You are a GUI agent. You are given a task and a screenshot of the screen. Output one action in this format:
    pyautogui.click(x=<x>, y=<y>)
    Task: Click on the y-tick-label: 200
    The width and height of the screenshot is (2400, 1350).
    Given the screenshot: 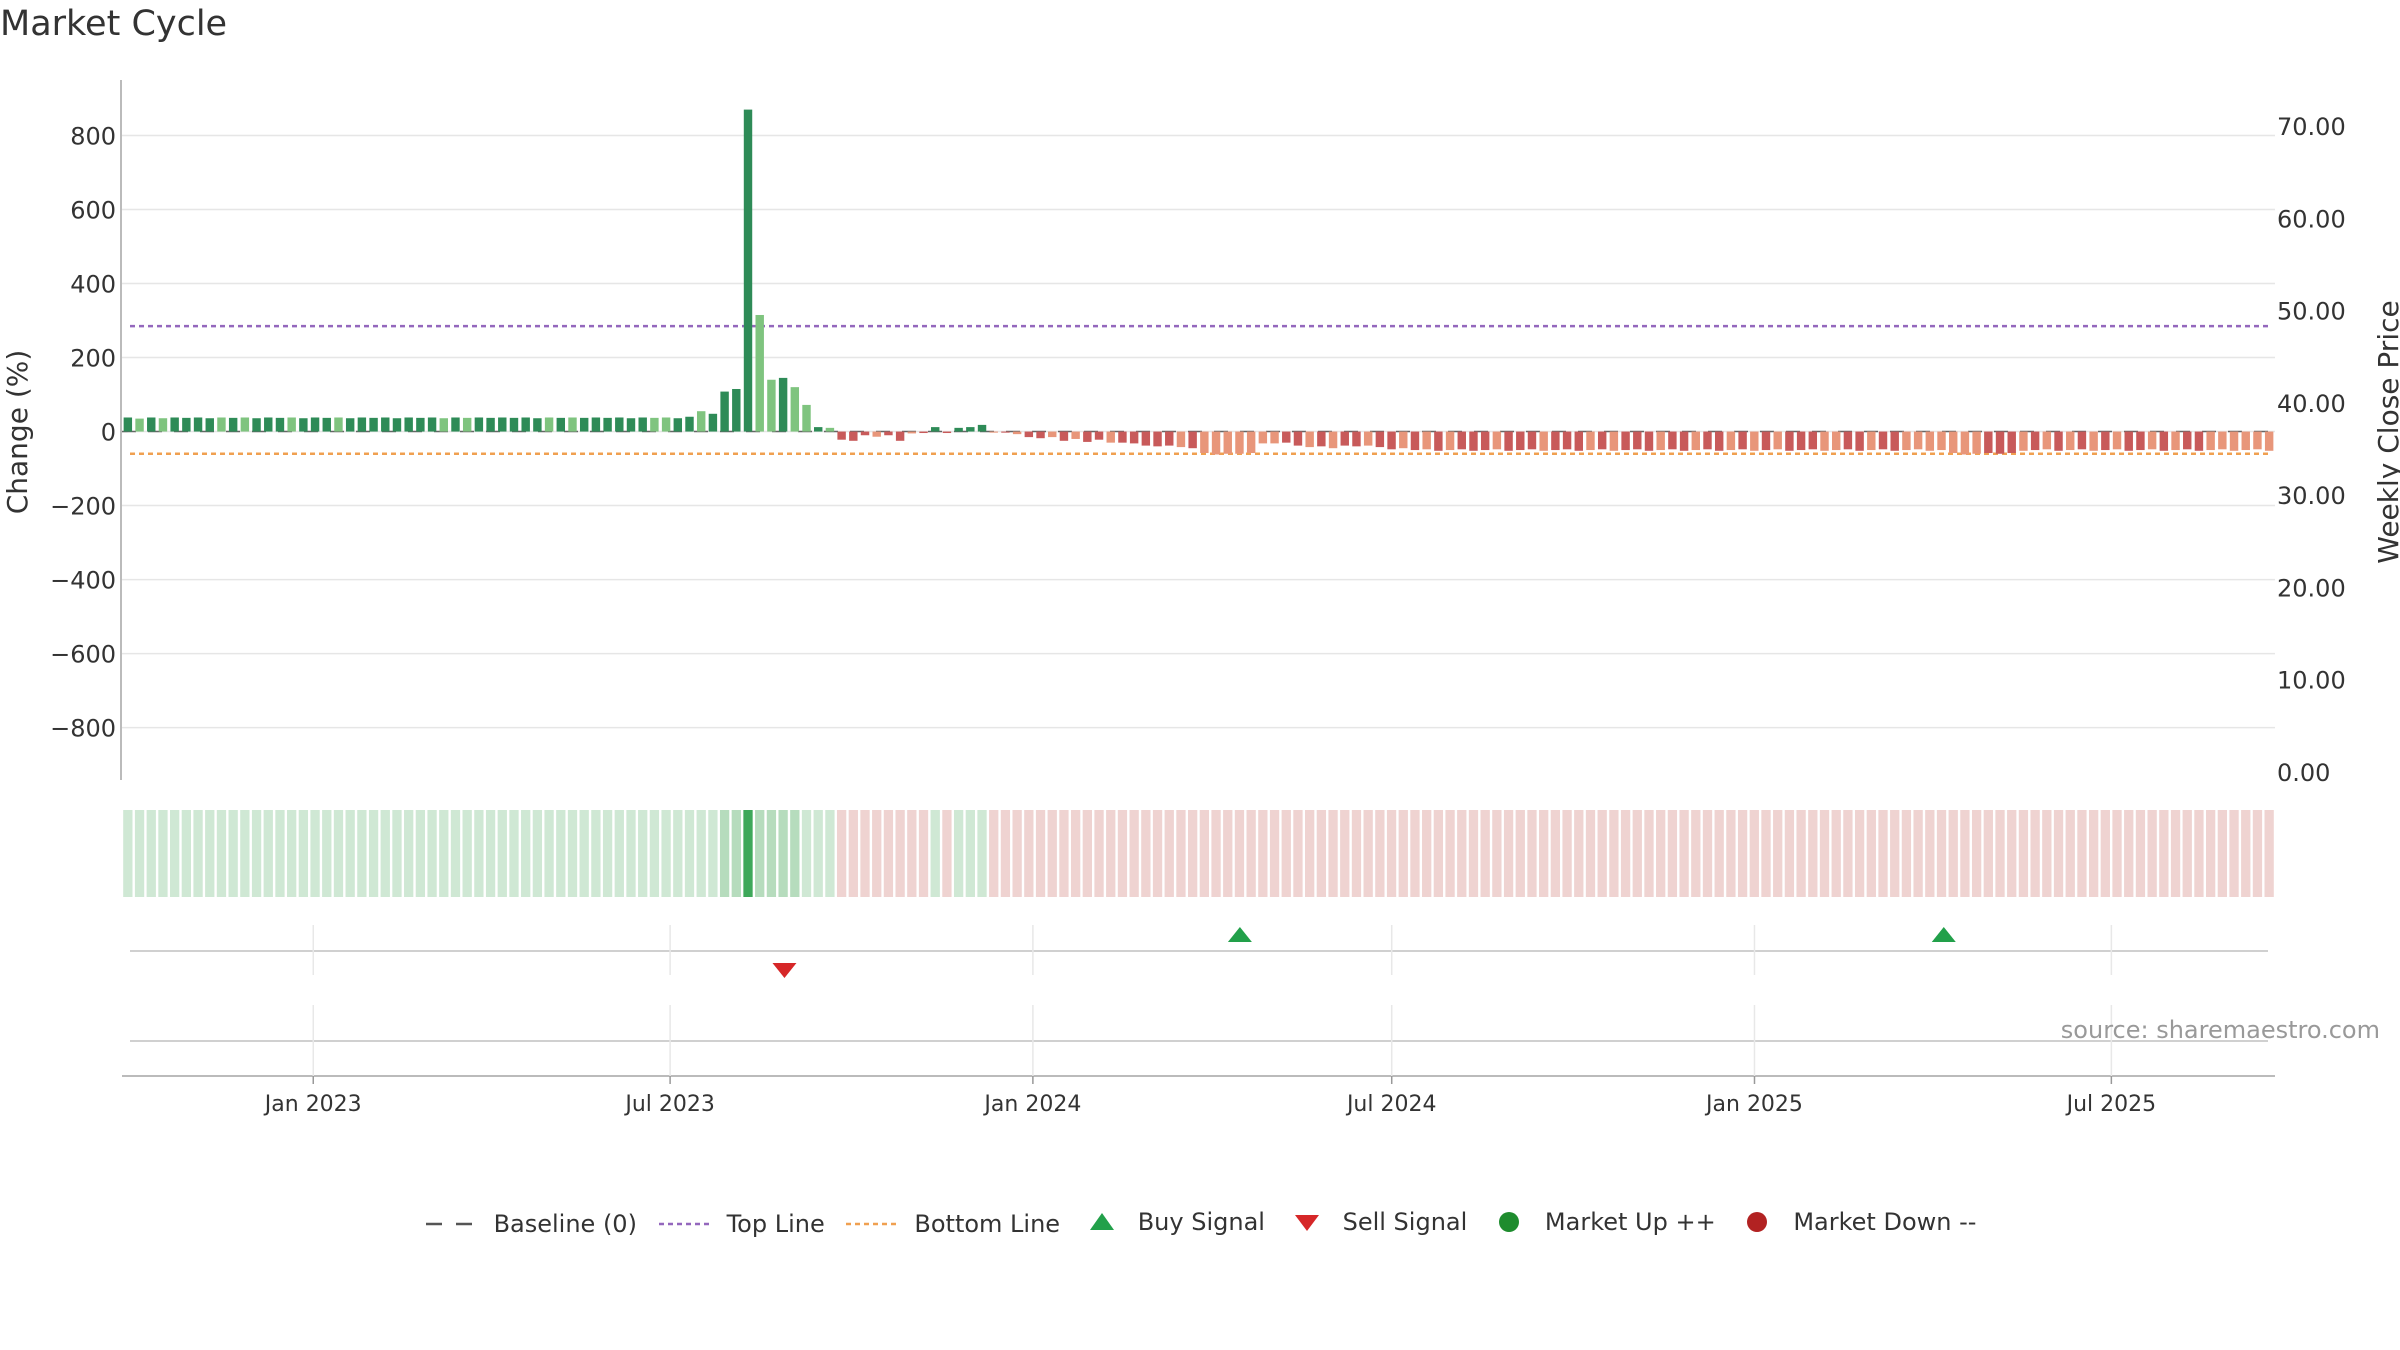 What is the action you would take?
    pyautogui.click(x=93, y=359)
    